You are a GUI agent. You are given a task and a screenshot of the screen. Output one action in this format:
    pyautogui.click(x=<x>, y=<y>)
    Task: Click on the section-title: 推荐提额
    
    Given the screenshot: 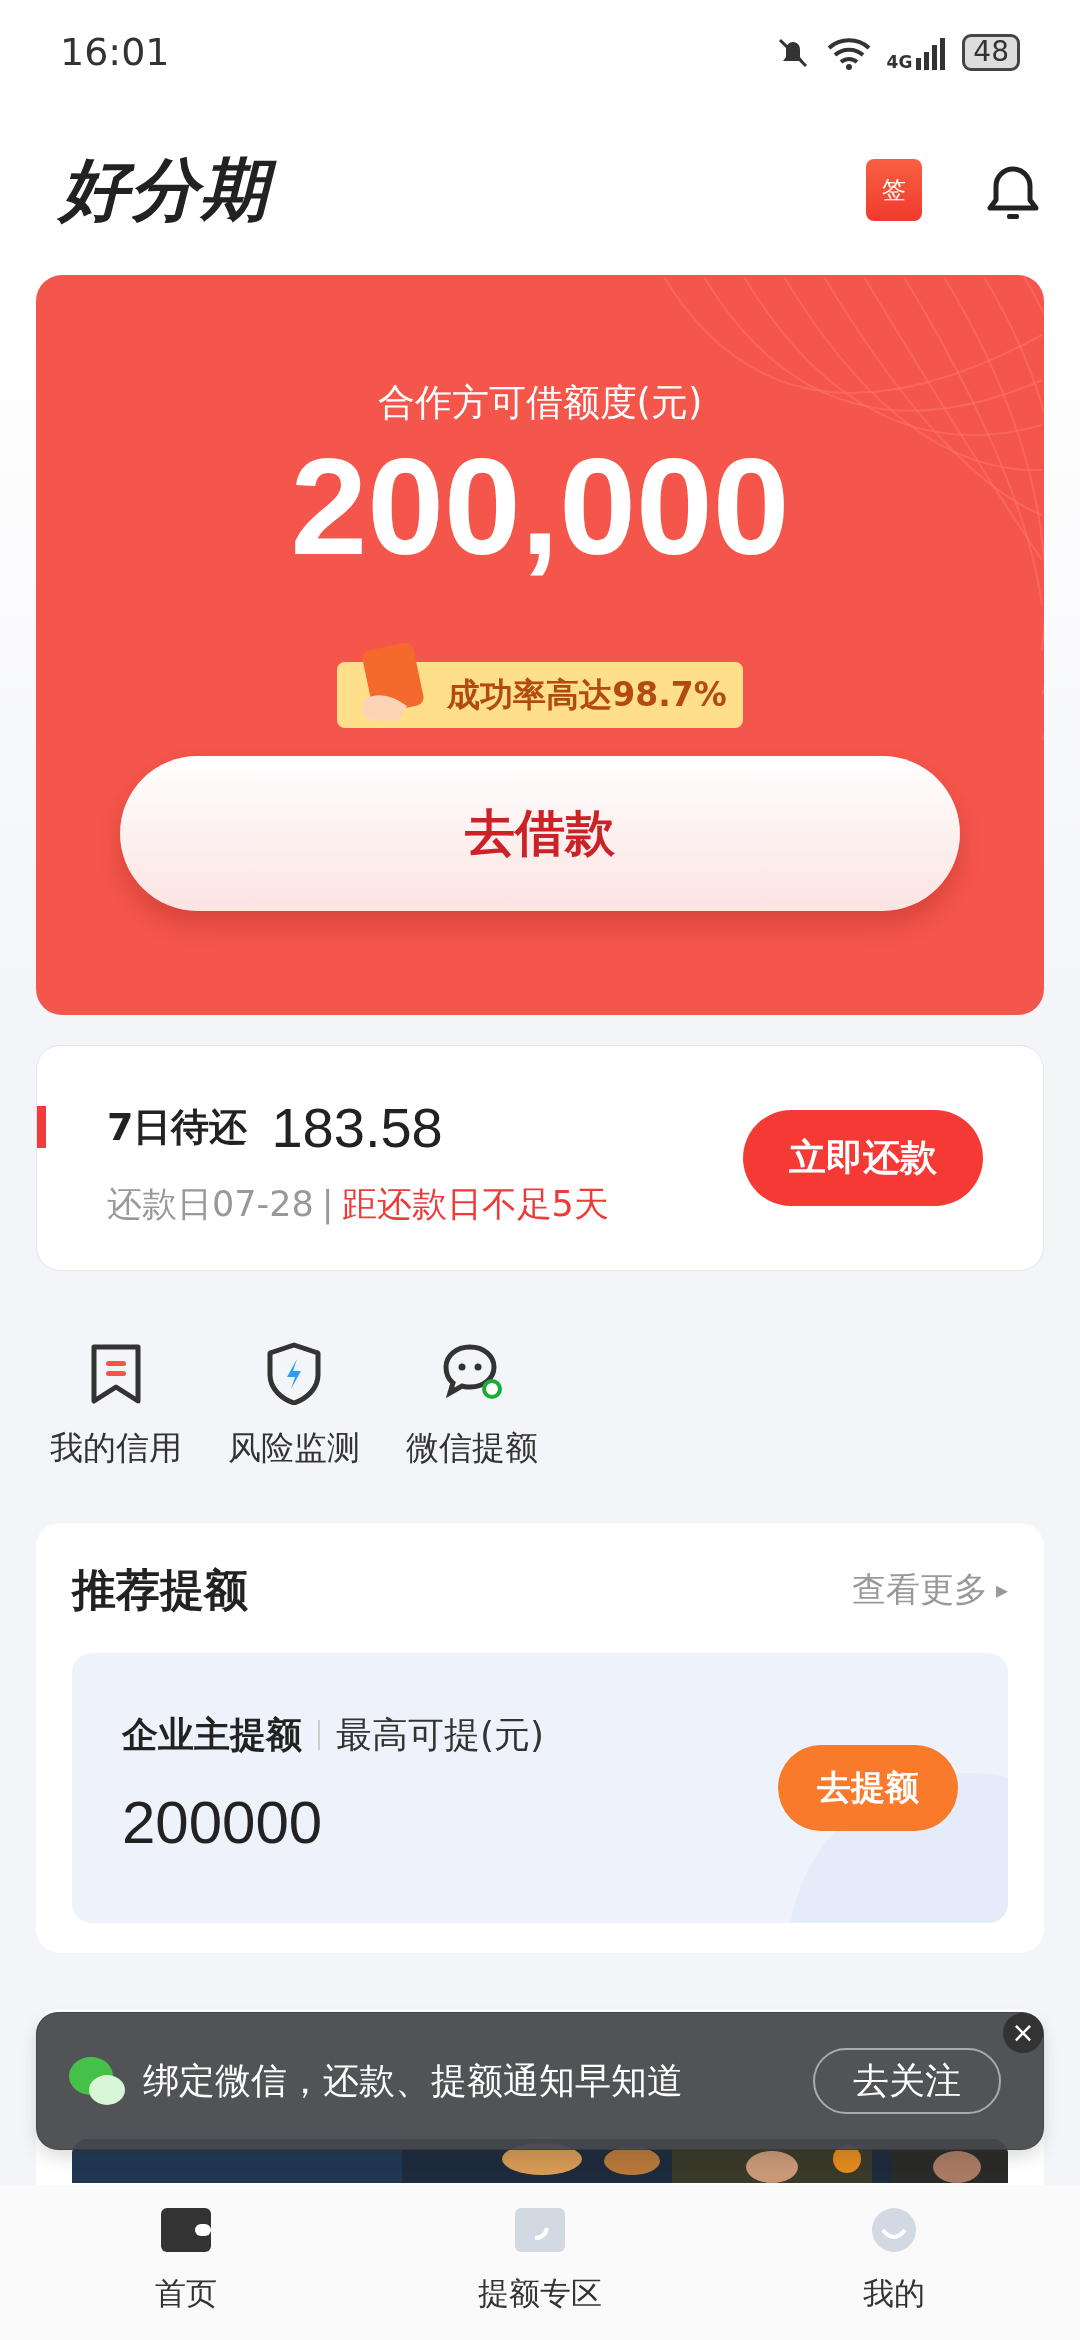 What is the action you would take?
    pyautogui.click(x=160, y=1589)
    